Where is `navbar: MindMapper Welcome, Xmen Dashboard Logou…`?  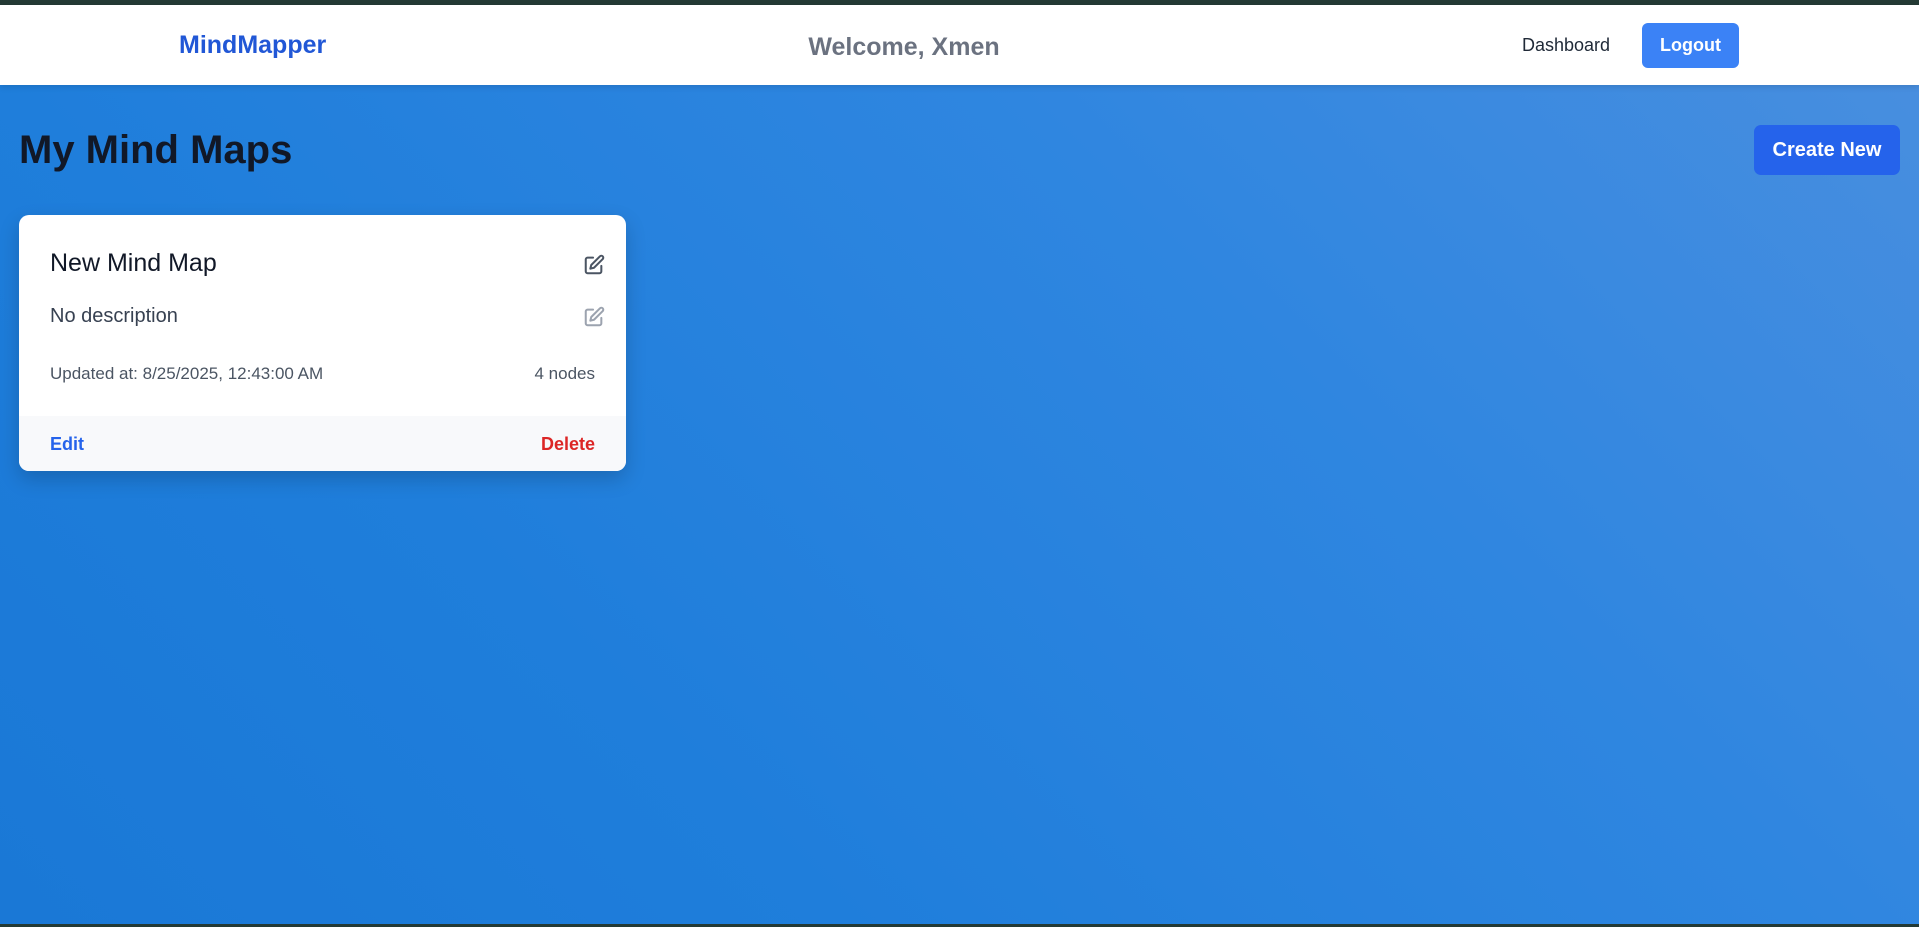 navbar: MindMapper Welcome, Xmen Dashboard Logou… is located at coordinates (959, 45).